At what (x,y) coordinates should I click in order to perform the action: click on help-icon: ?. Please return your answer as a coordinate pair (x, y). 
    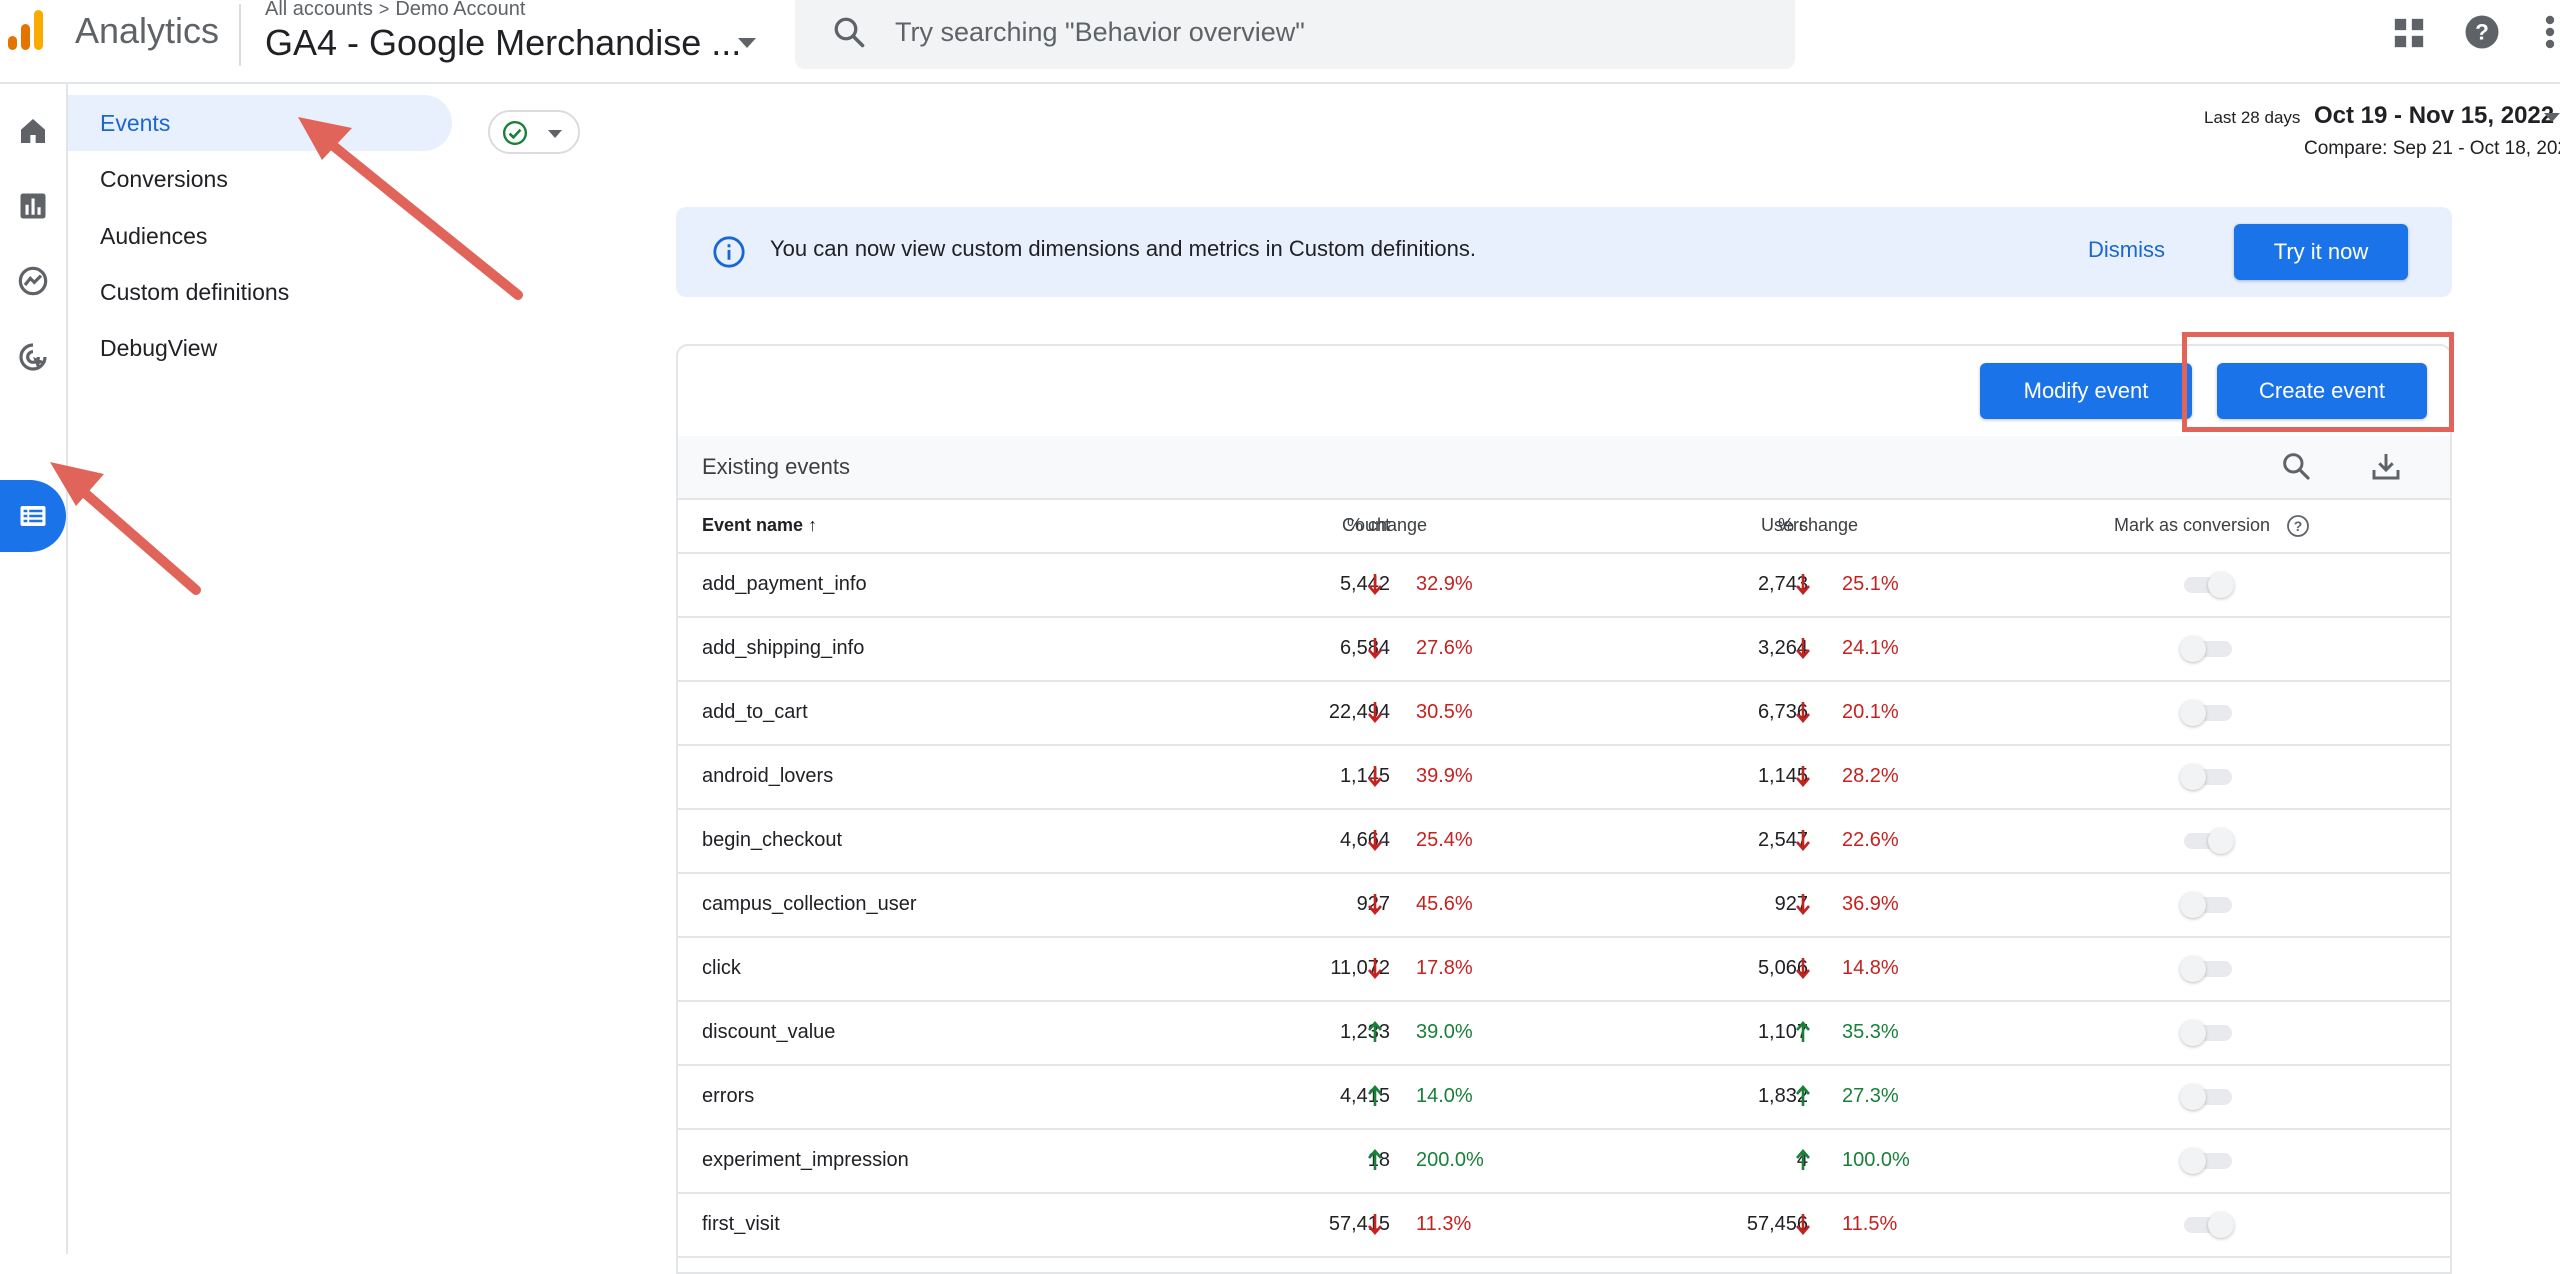
    Looking at the image, I should click on (2482, 32).